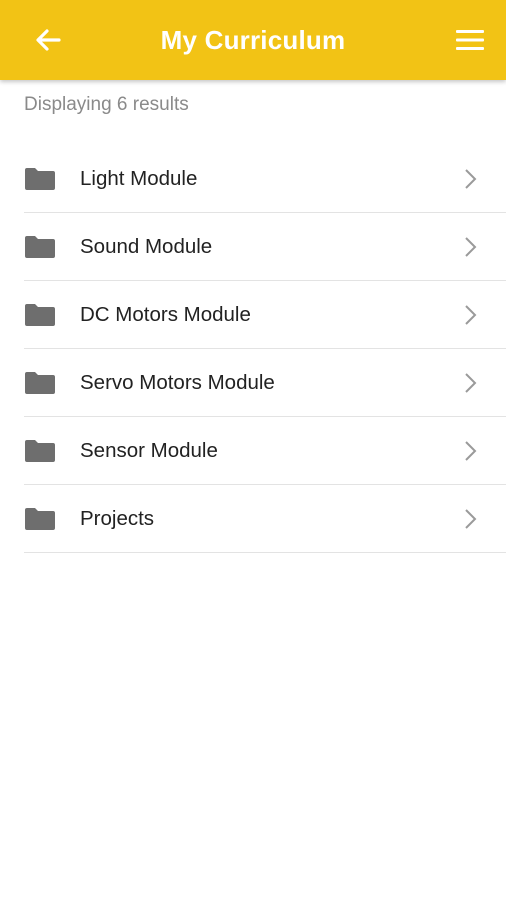 Image resolution: width=506 pixels, height=900 pixels. Describe the element at coordinates (139, 178) in the screenshot. I see `list-item-label: Light Module` at that location.